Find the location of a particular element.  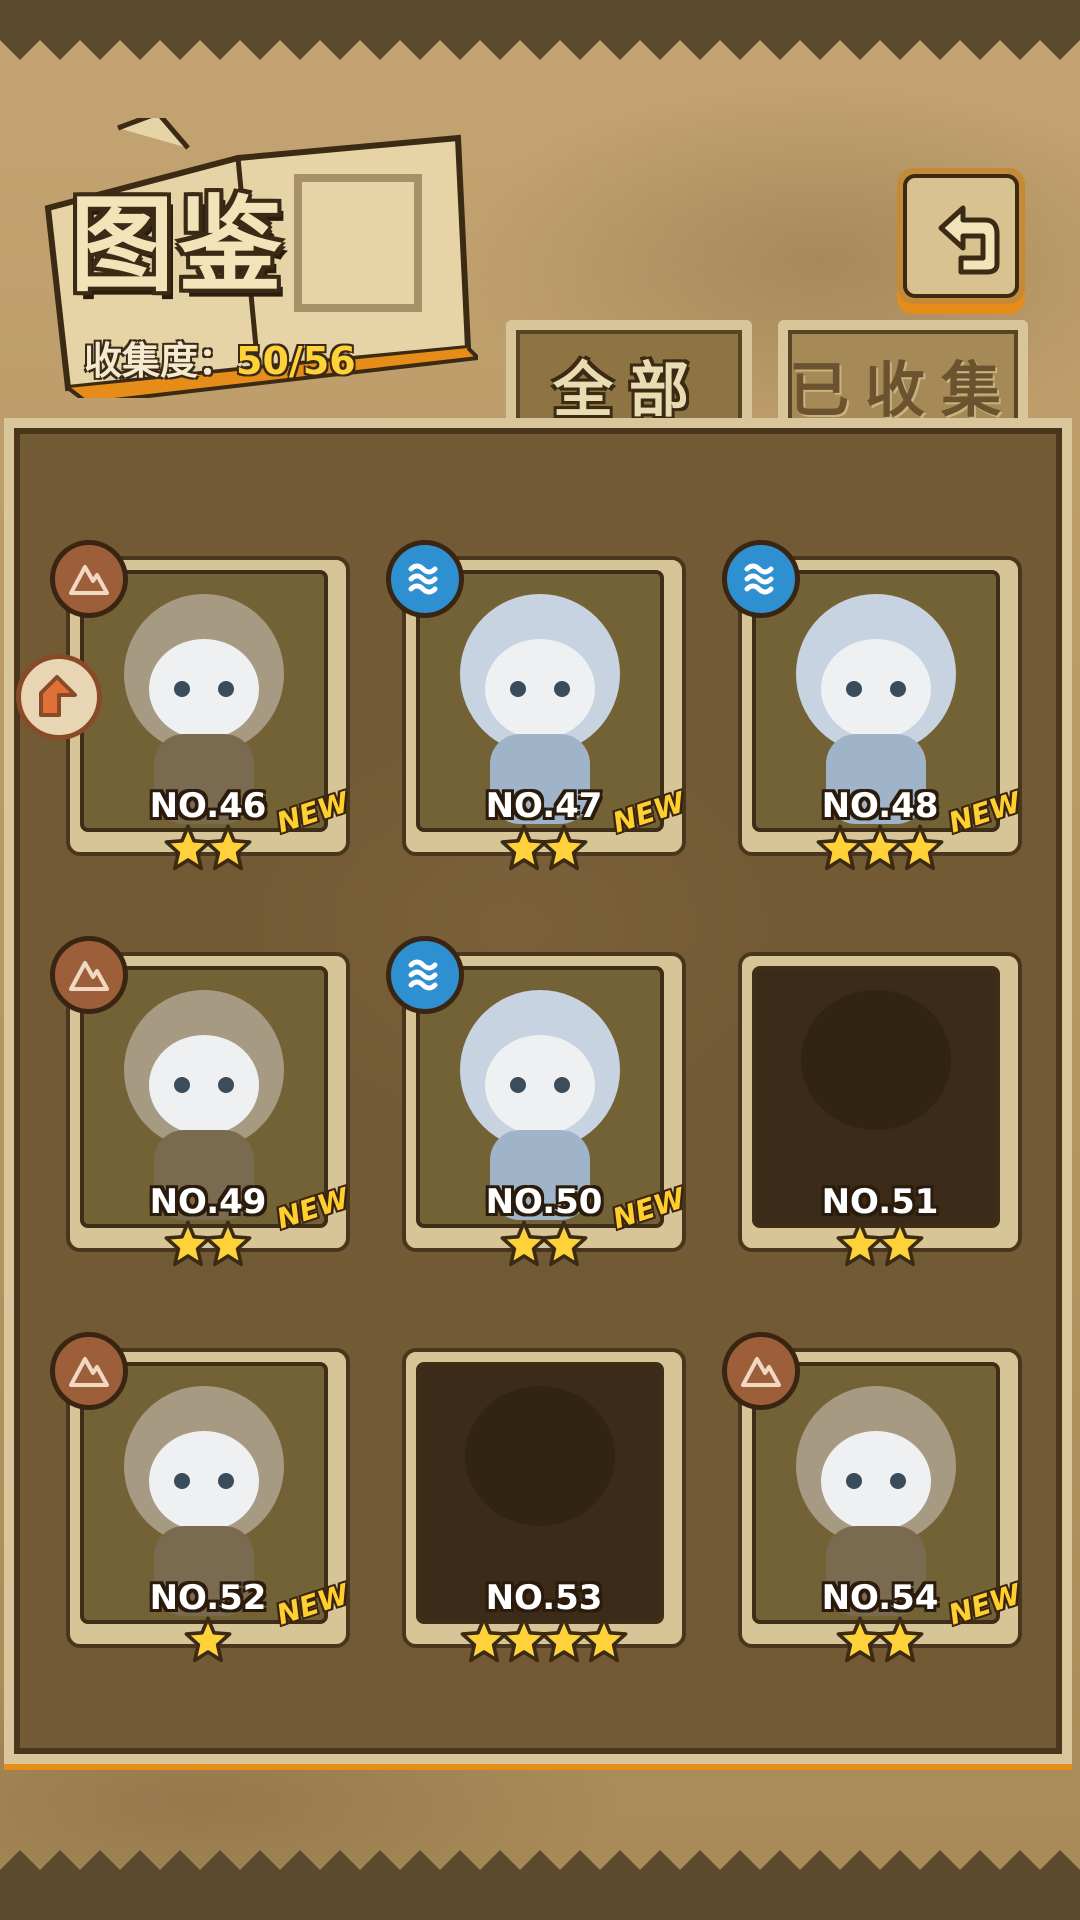

side-arrow-button is located at coordinates (59, 697).